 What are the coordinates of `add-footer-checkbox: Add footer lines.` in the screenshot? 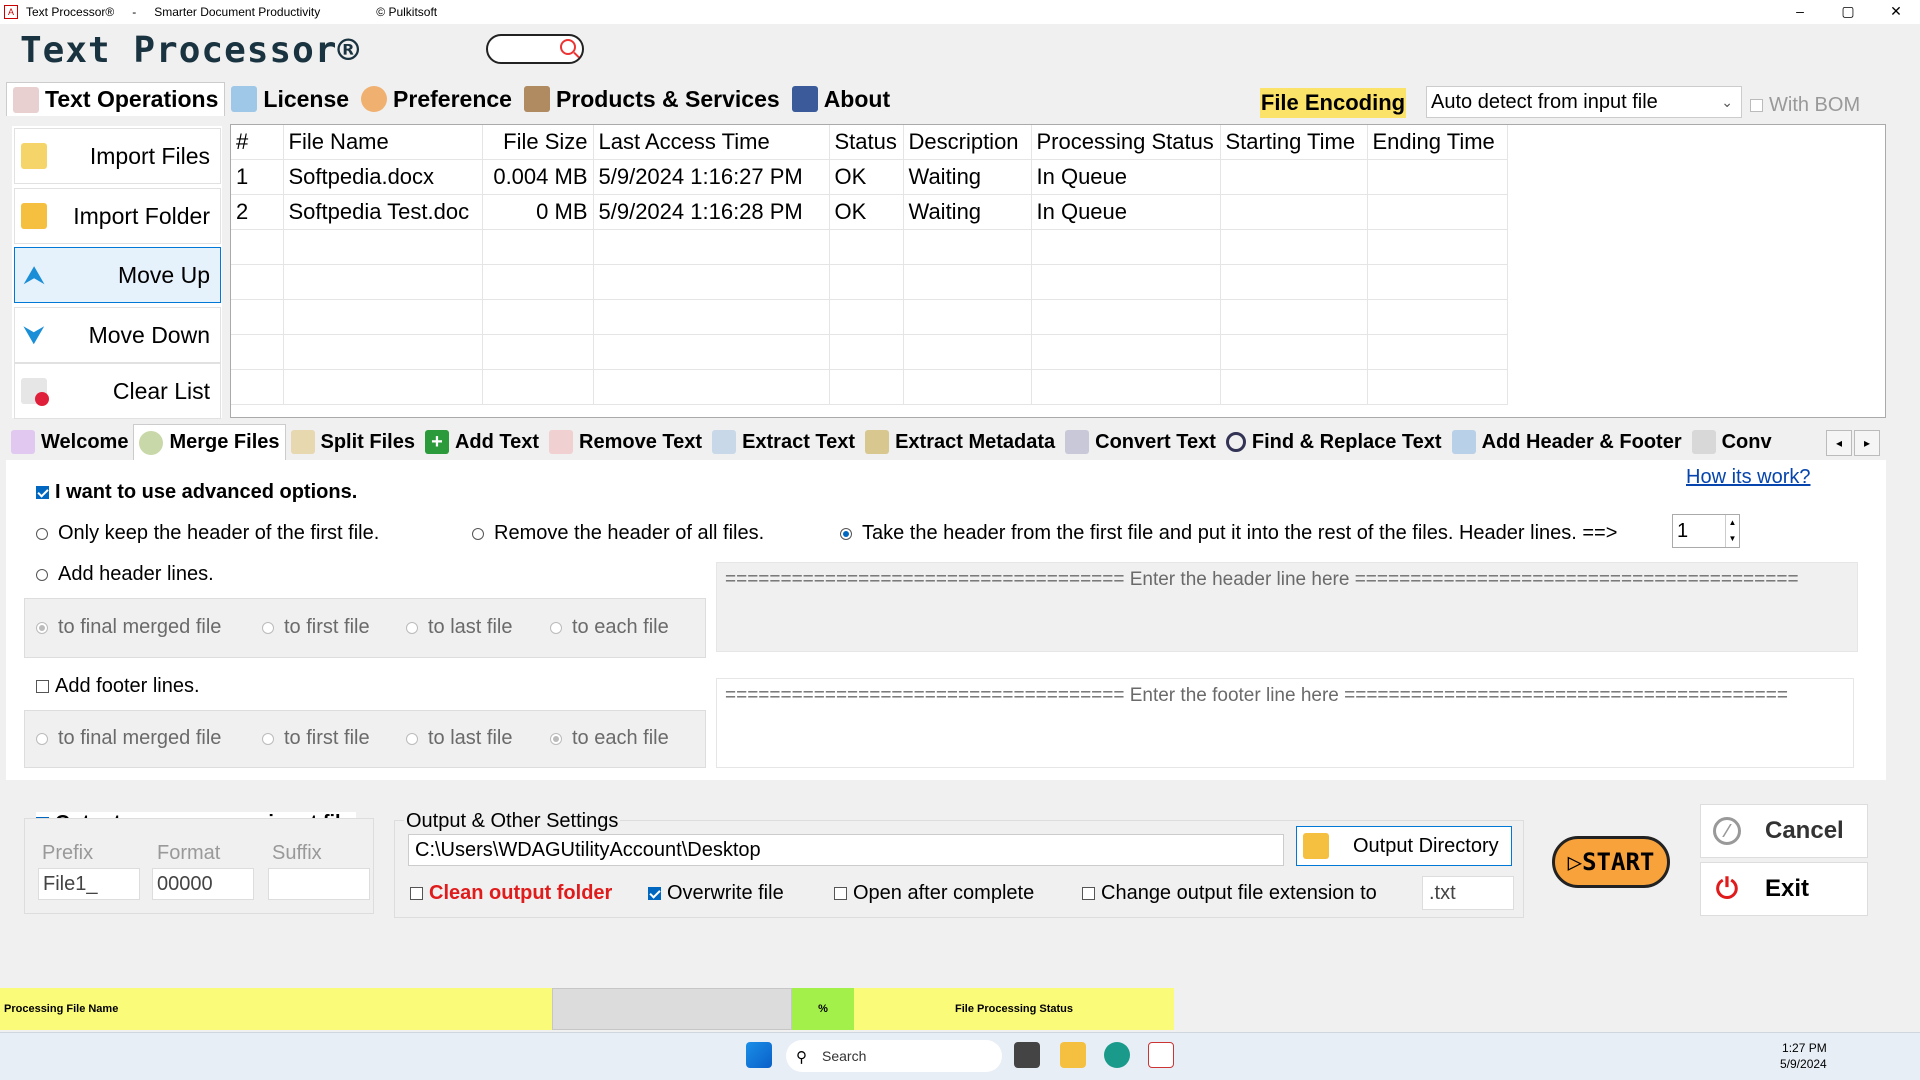 It's located at (118, 686).